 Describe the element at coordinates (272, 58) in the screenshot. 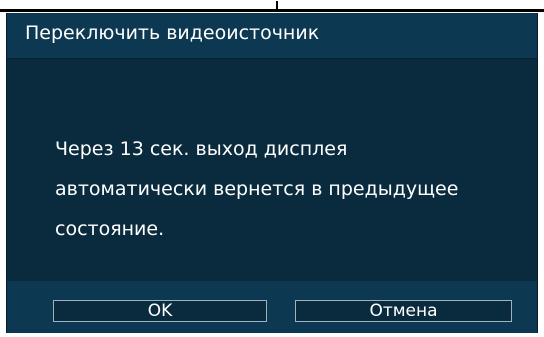

I see `title-separator` at that location.